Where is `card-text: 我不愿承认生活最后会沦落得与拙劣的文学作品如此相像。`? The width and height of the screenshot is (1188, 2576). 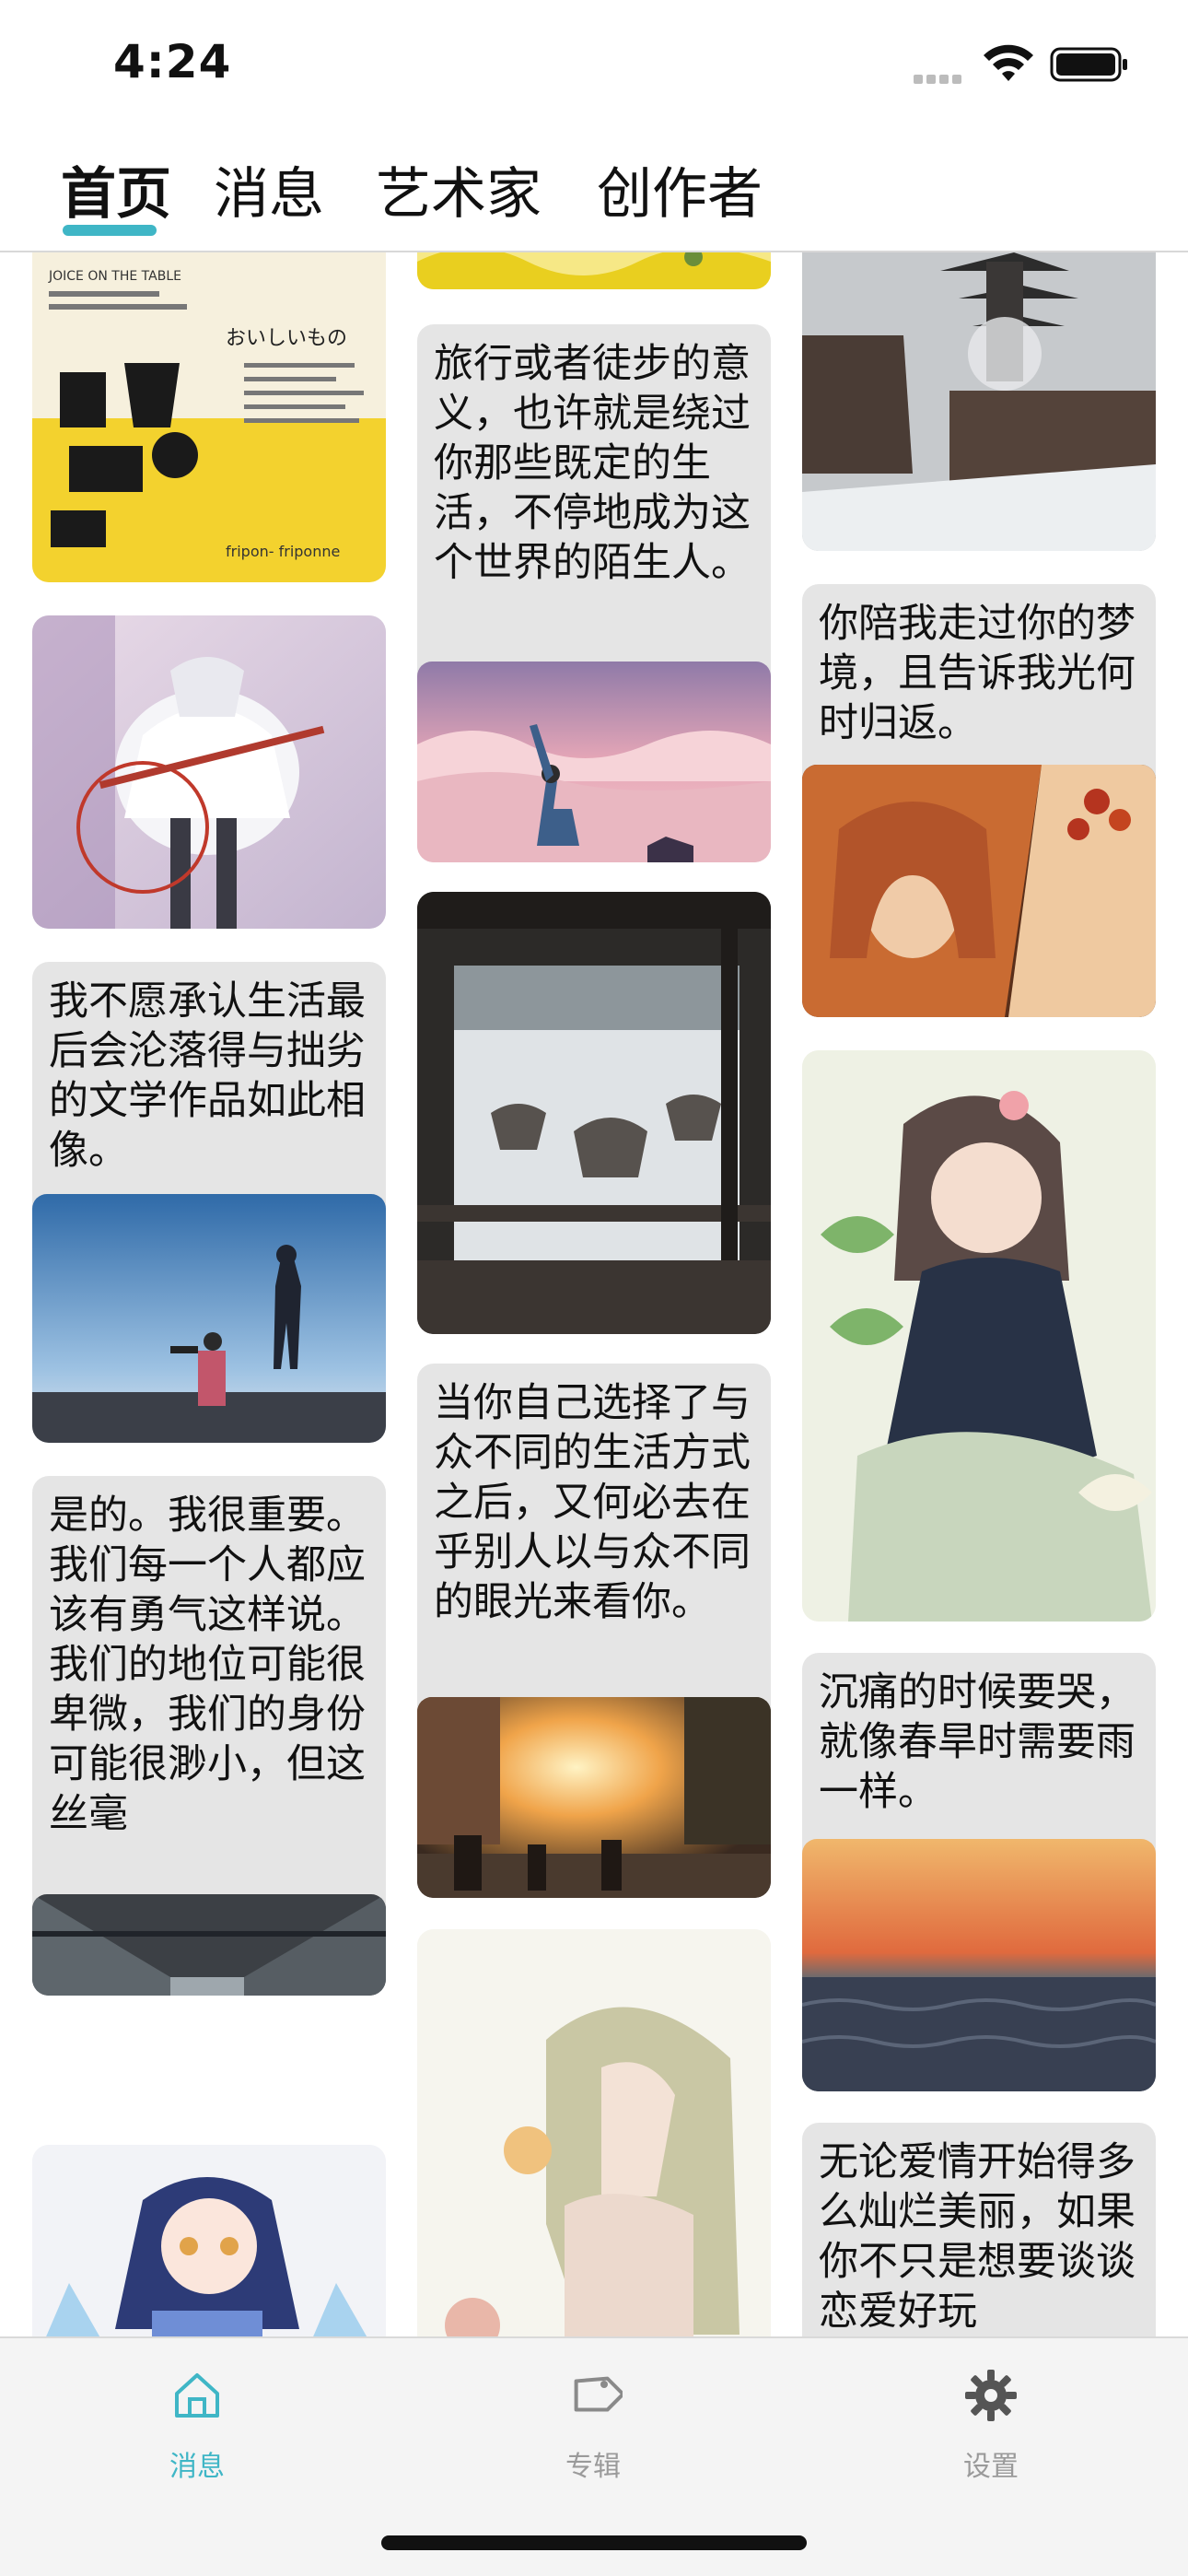
card-text: 我不愿承认生活最后会沦落得与拙劣的文学作品如此相像。 is located at coordinates (207, 1076).